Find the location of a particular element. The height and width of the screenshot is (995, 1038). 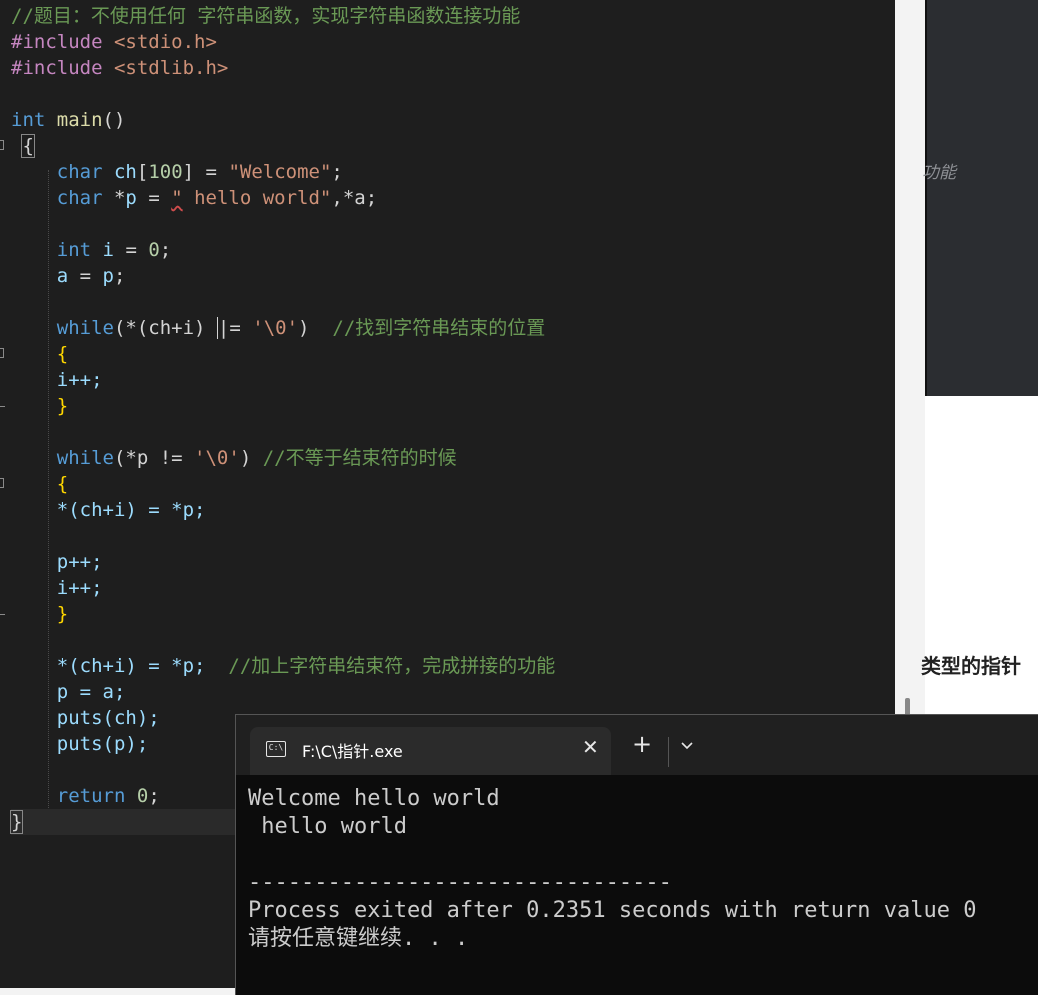

statement: puts(p); is located at coordinates (102, 744).